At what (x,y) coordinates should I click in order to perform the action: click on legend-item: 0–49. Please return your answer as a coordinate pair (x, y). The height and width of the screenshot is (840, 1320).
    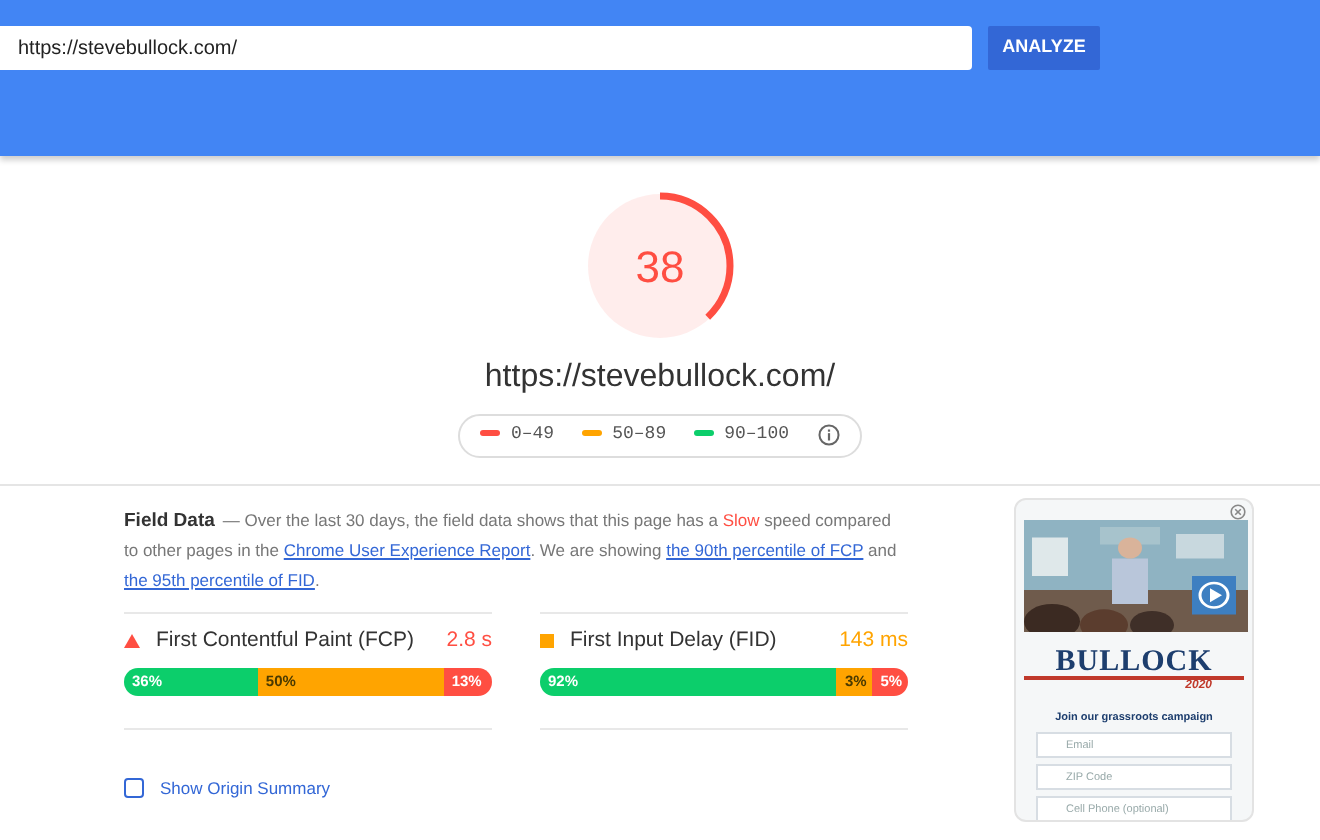
    Looking at the image, I should click on (517, 435).